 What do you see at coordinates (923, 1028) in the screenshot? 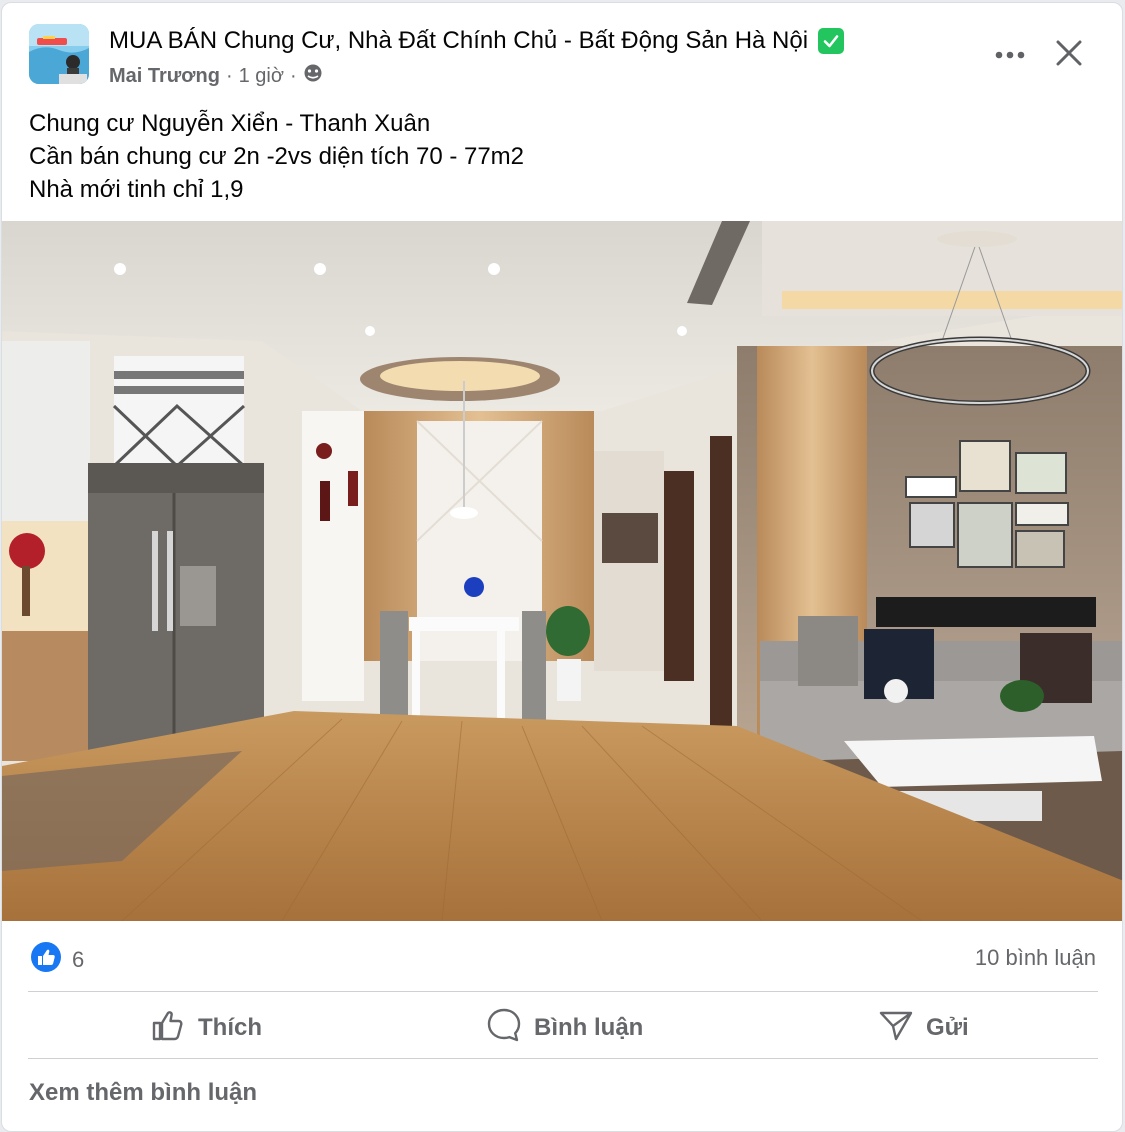
I see `send-button: Gửi` at bounding box center [923, 1028].